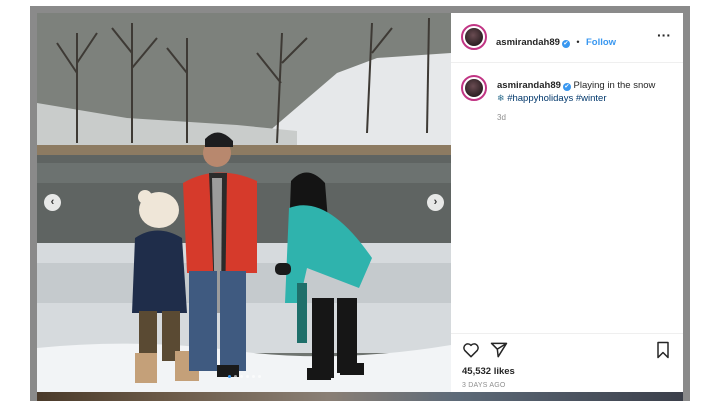 The height and width of the screenshot is (405, 719). What do you see at coordinates (529, 85) in the screenshot?
I see `caption-username-link: asmirandah89` at bounding box center [529, 85].